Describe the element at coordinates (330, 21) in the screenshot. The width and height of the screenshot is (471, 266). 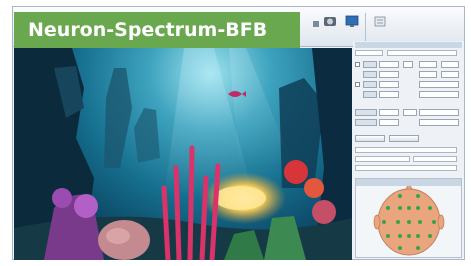
I see `record-icon` at that location.